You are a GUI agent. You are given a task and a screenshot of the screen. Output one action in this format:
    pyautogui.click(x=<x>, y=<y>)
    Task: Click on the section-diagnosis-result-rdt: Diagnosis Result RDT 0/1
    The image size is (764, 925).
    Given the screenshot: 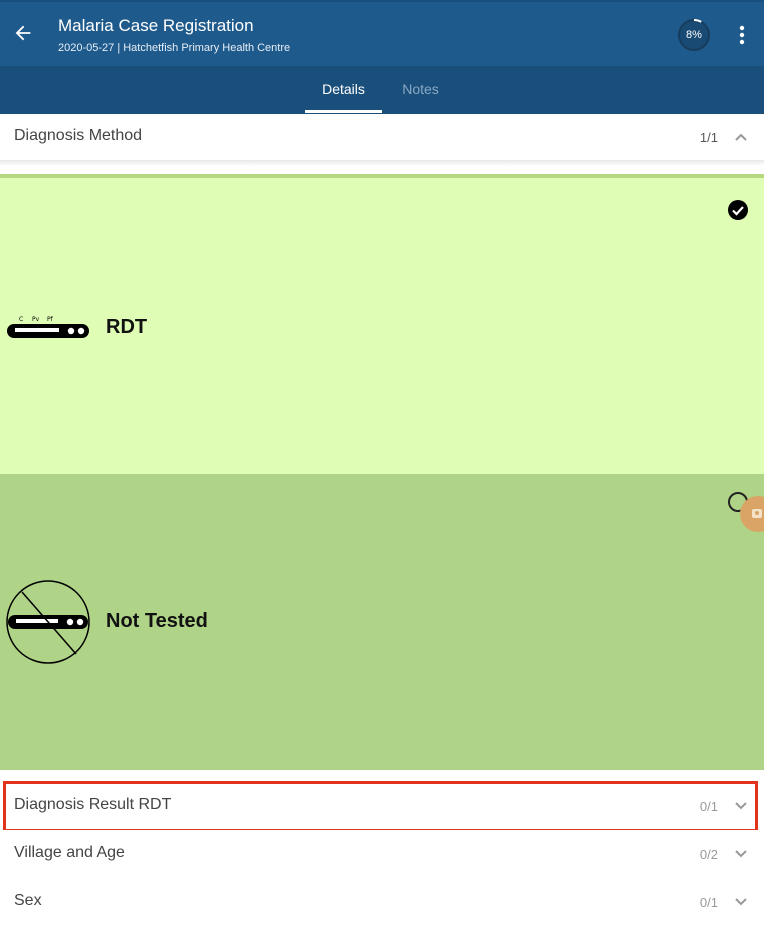 What is the action you would take?
    pyautogui.click(x=382, y=806)
    